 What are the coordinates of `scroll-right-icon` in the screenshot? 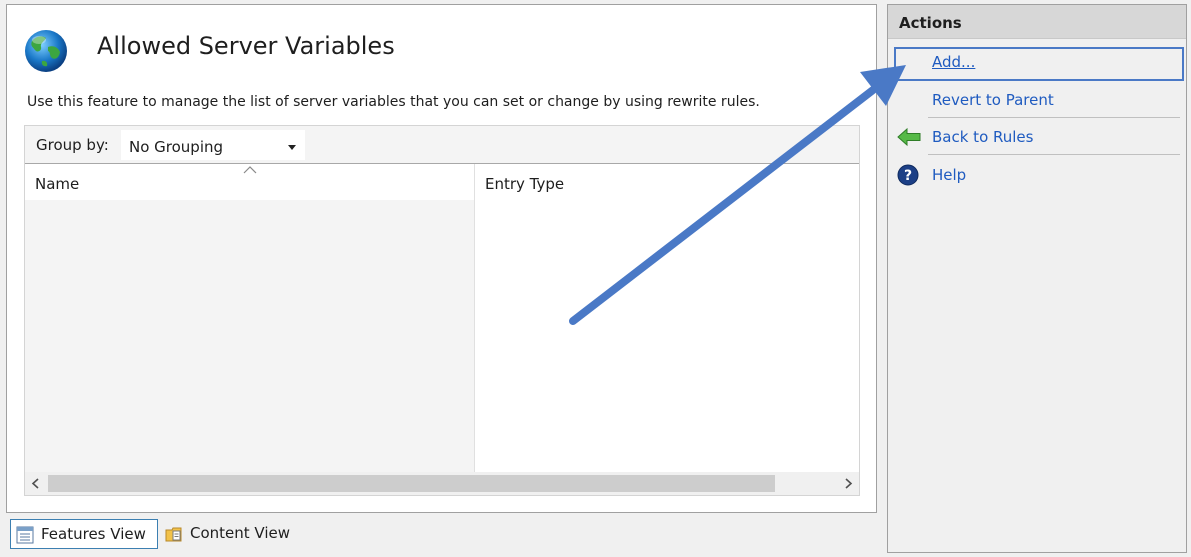 It's located at (848, 483).